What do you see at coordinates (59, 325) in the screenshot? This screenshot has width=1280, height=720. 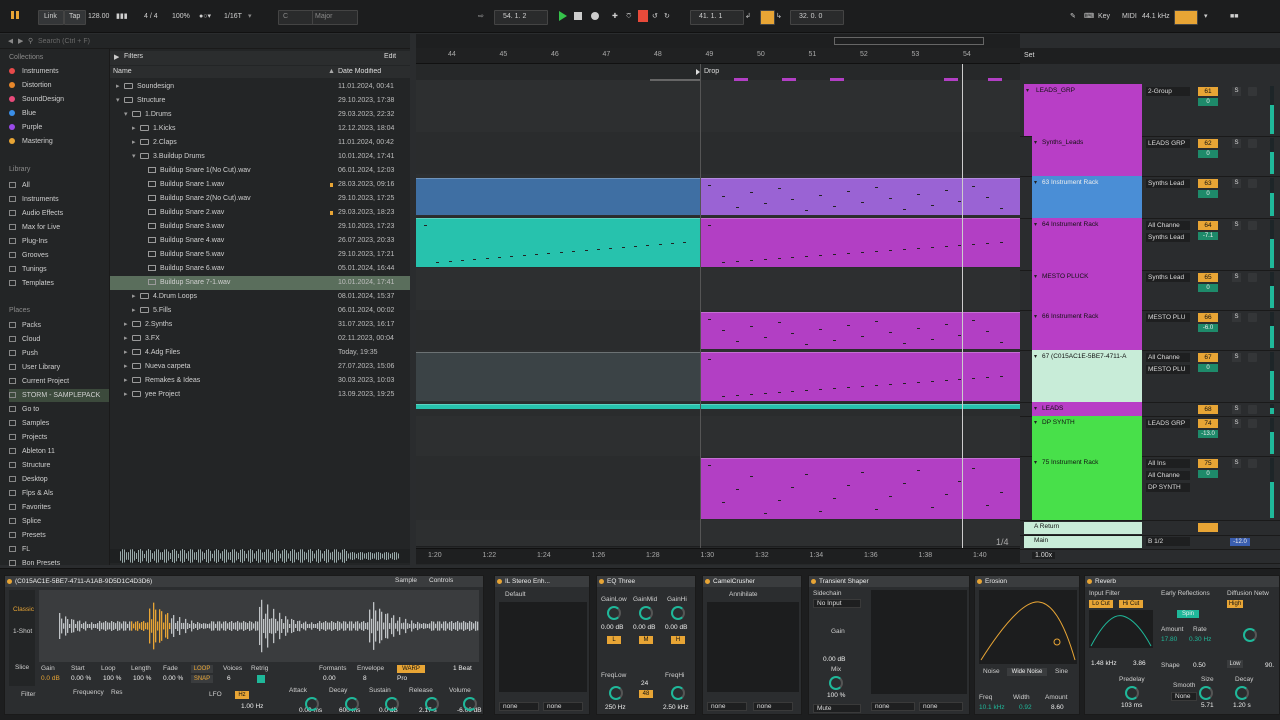 I see `place-item: Packs` at bounding box center [59, 325].